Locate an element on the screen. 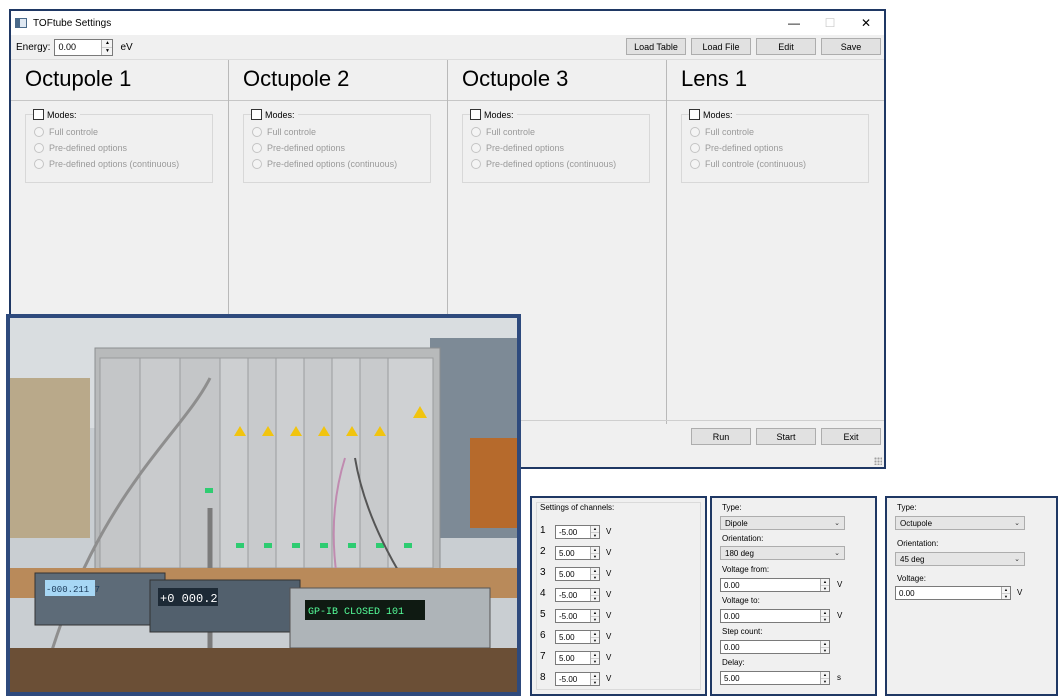 Image resolution: width=1062 pixels, height=699 pixels. edit-button: Edit is located at coordinates (786, 46).